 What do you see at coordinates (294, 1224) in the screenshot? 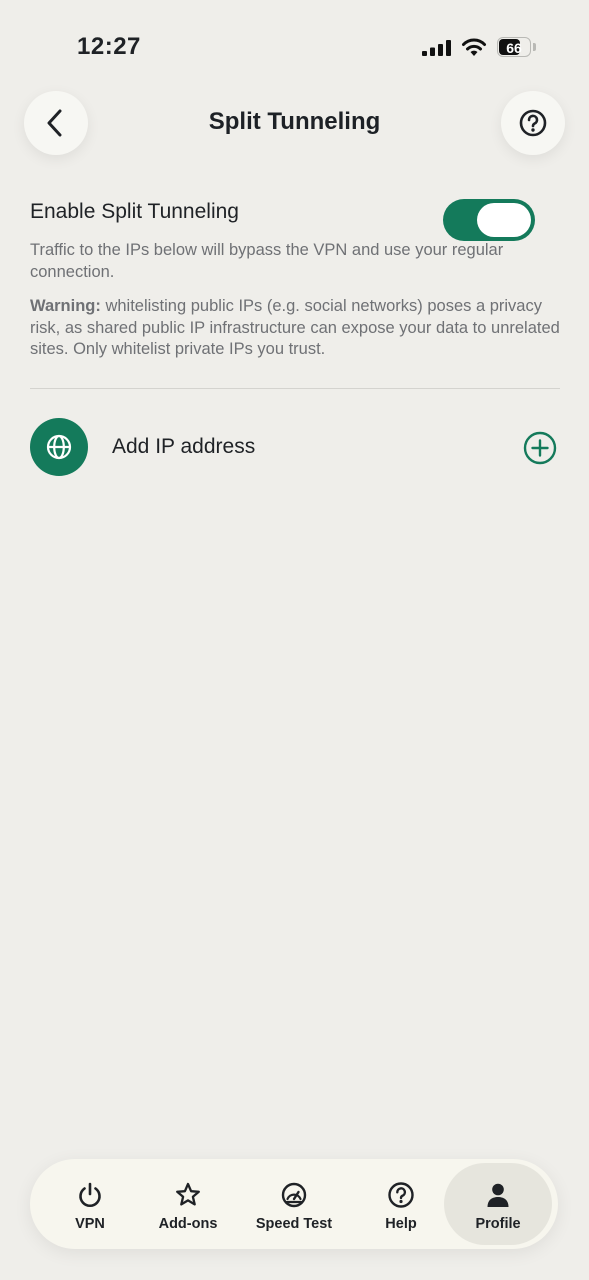
I see `nav-item-label: Speed Test` at bounding box center [294, 1224].